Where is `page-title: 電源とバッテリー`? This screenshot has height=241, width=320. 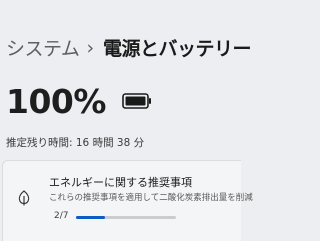 page-title: 電源とバッテリー is located at coordinates (177, 49).